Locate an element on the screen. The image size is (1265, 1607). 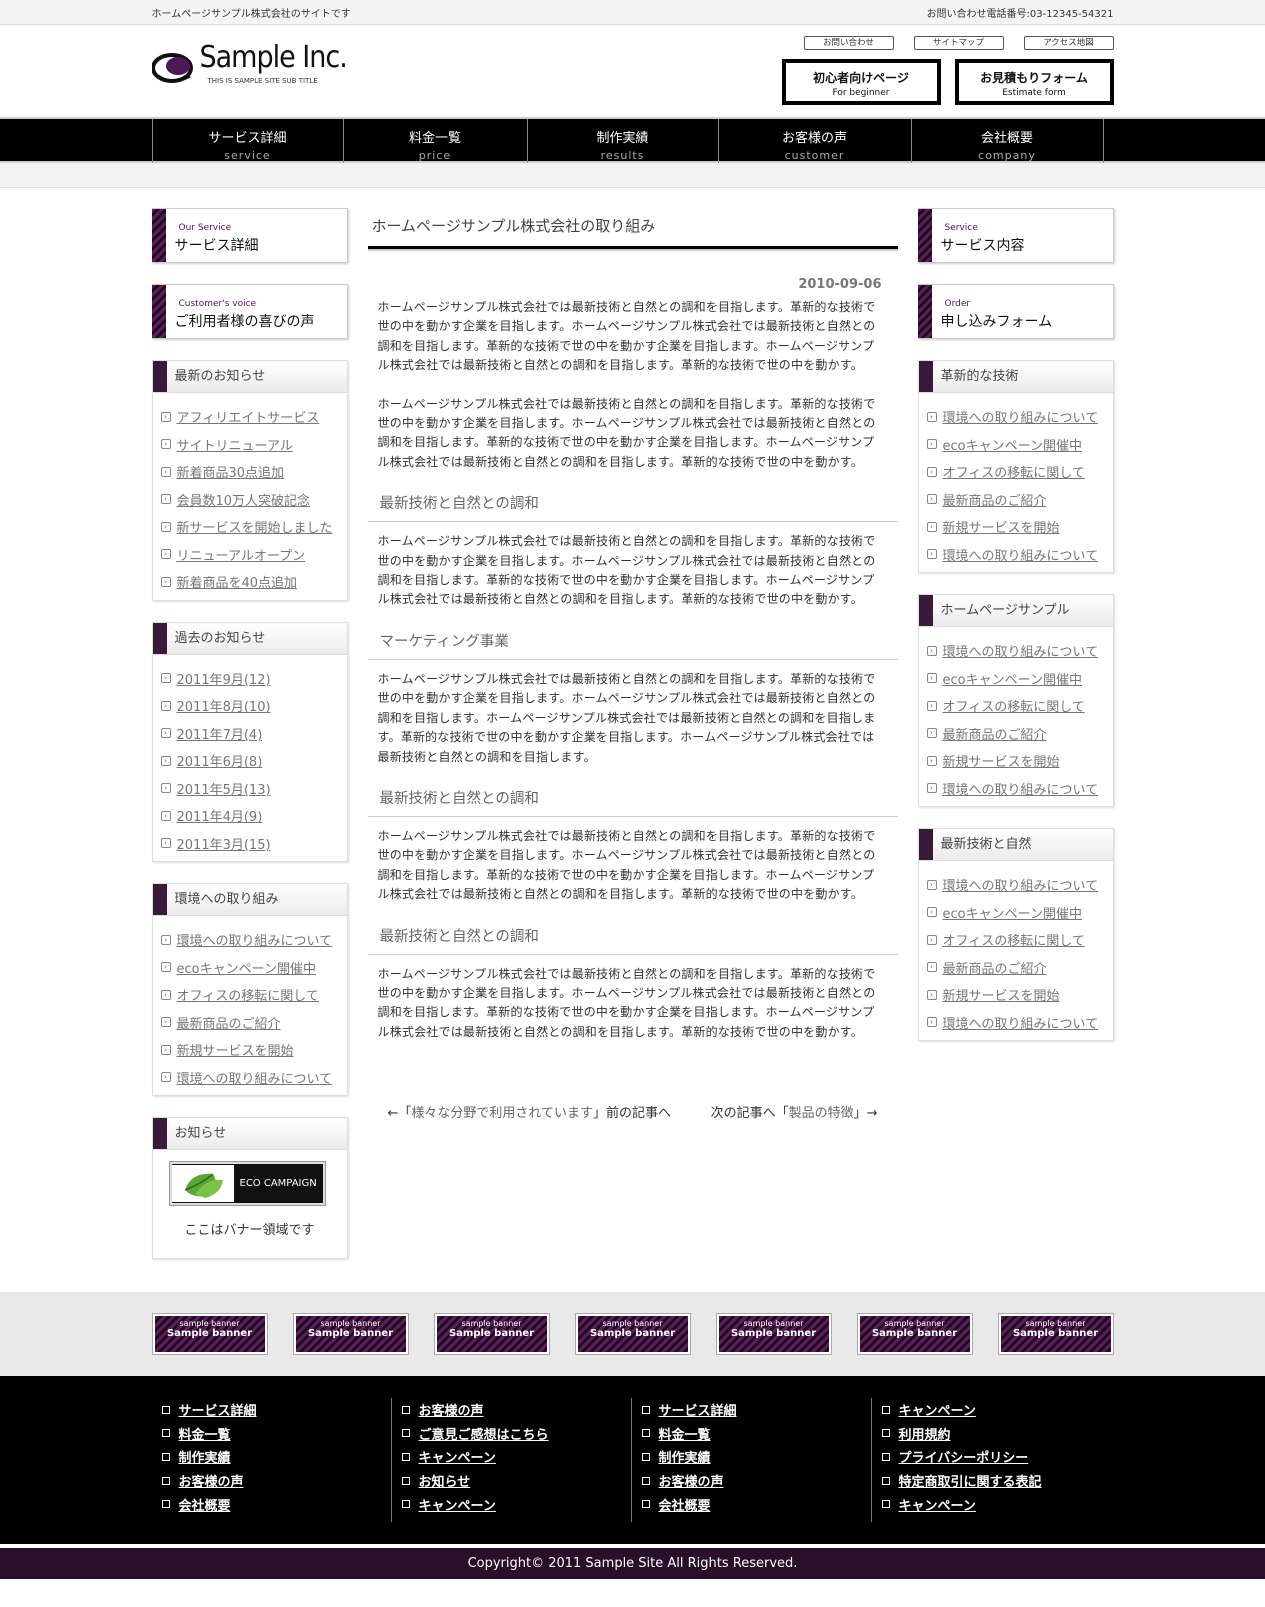
estimate-form-button: お見積もりフォーム Estimate form is located at coordinates (1034, 82).